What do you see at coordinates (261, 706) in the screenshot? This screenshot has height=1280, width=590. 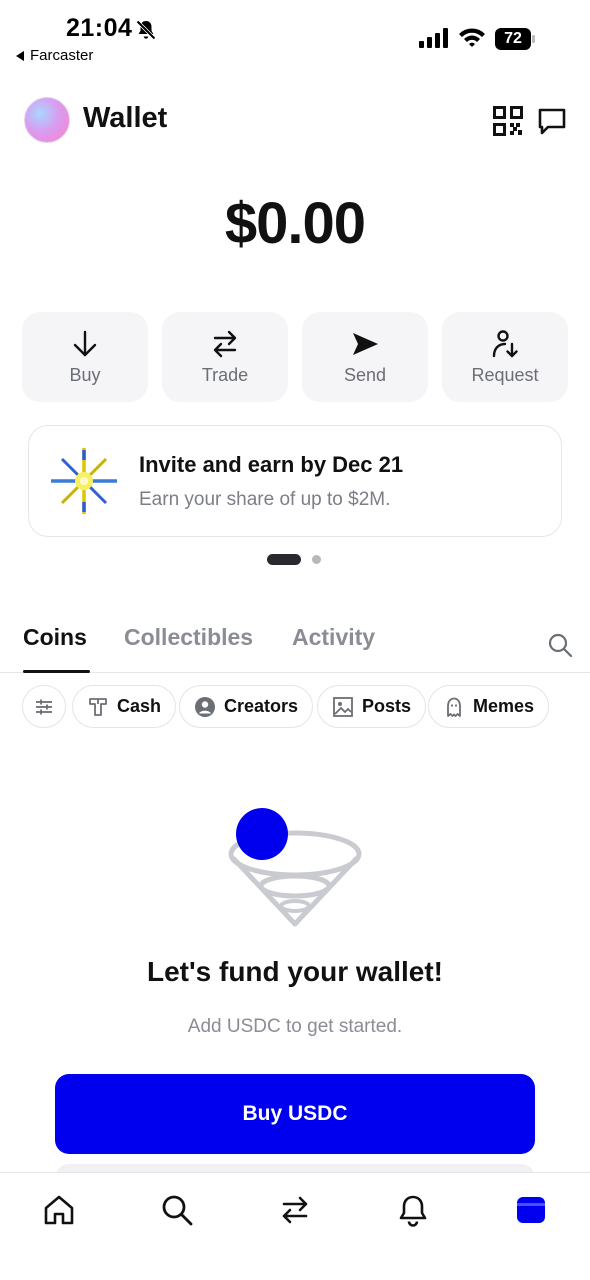 I see `chip-creators-label: Creators` at bounding box center [261, 706].